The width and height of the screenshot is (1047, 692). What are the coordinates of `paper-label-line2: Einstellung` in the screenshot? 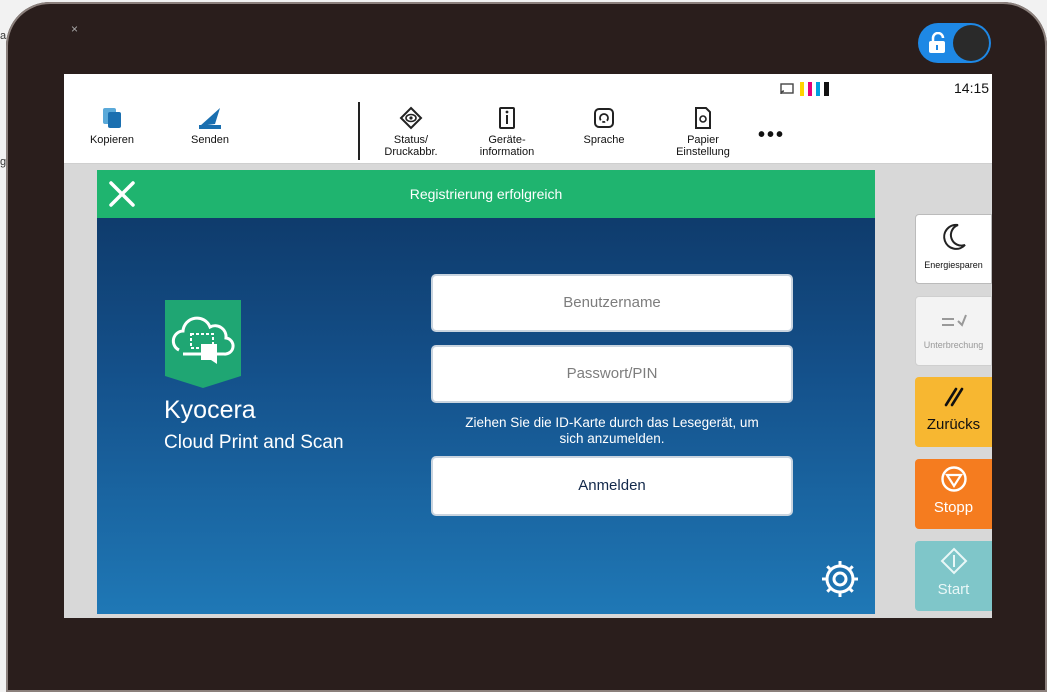 It's located at (703, 152).